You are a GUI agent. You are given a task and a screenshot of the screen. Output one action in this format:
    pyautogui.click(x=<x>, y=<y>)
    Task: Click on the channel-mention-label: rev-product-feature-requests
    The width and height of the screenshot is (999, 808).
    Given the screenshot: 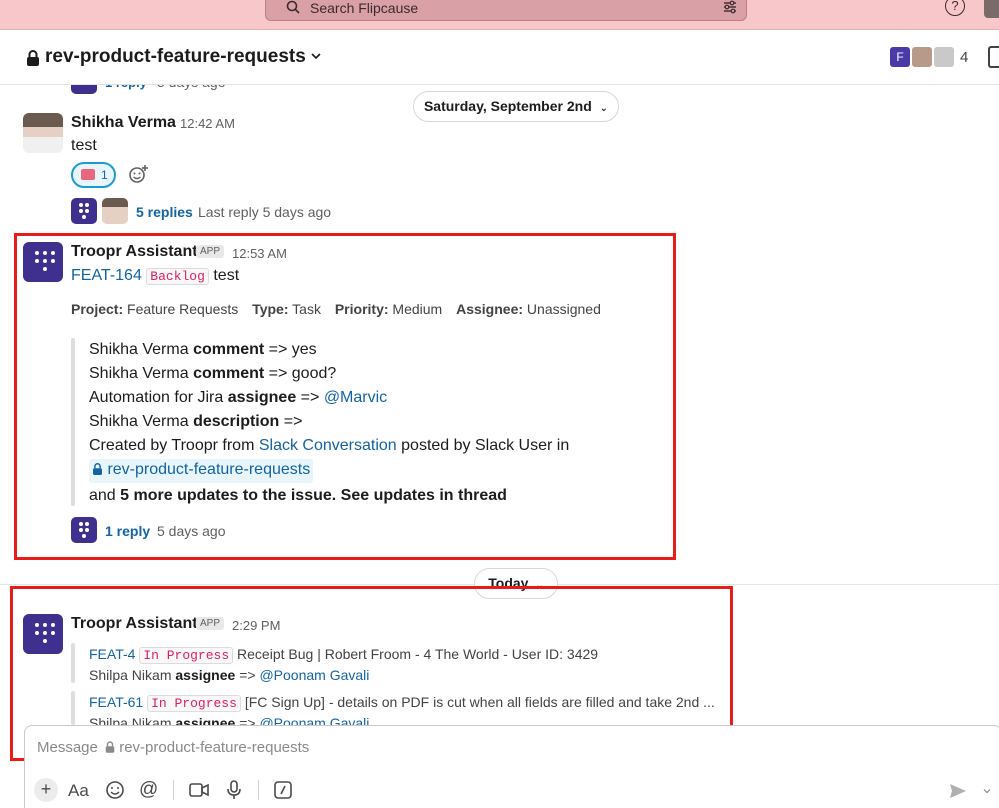 What is the action you would take?
    pyautogui.click(x=209, y=469)
    